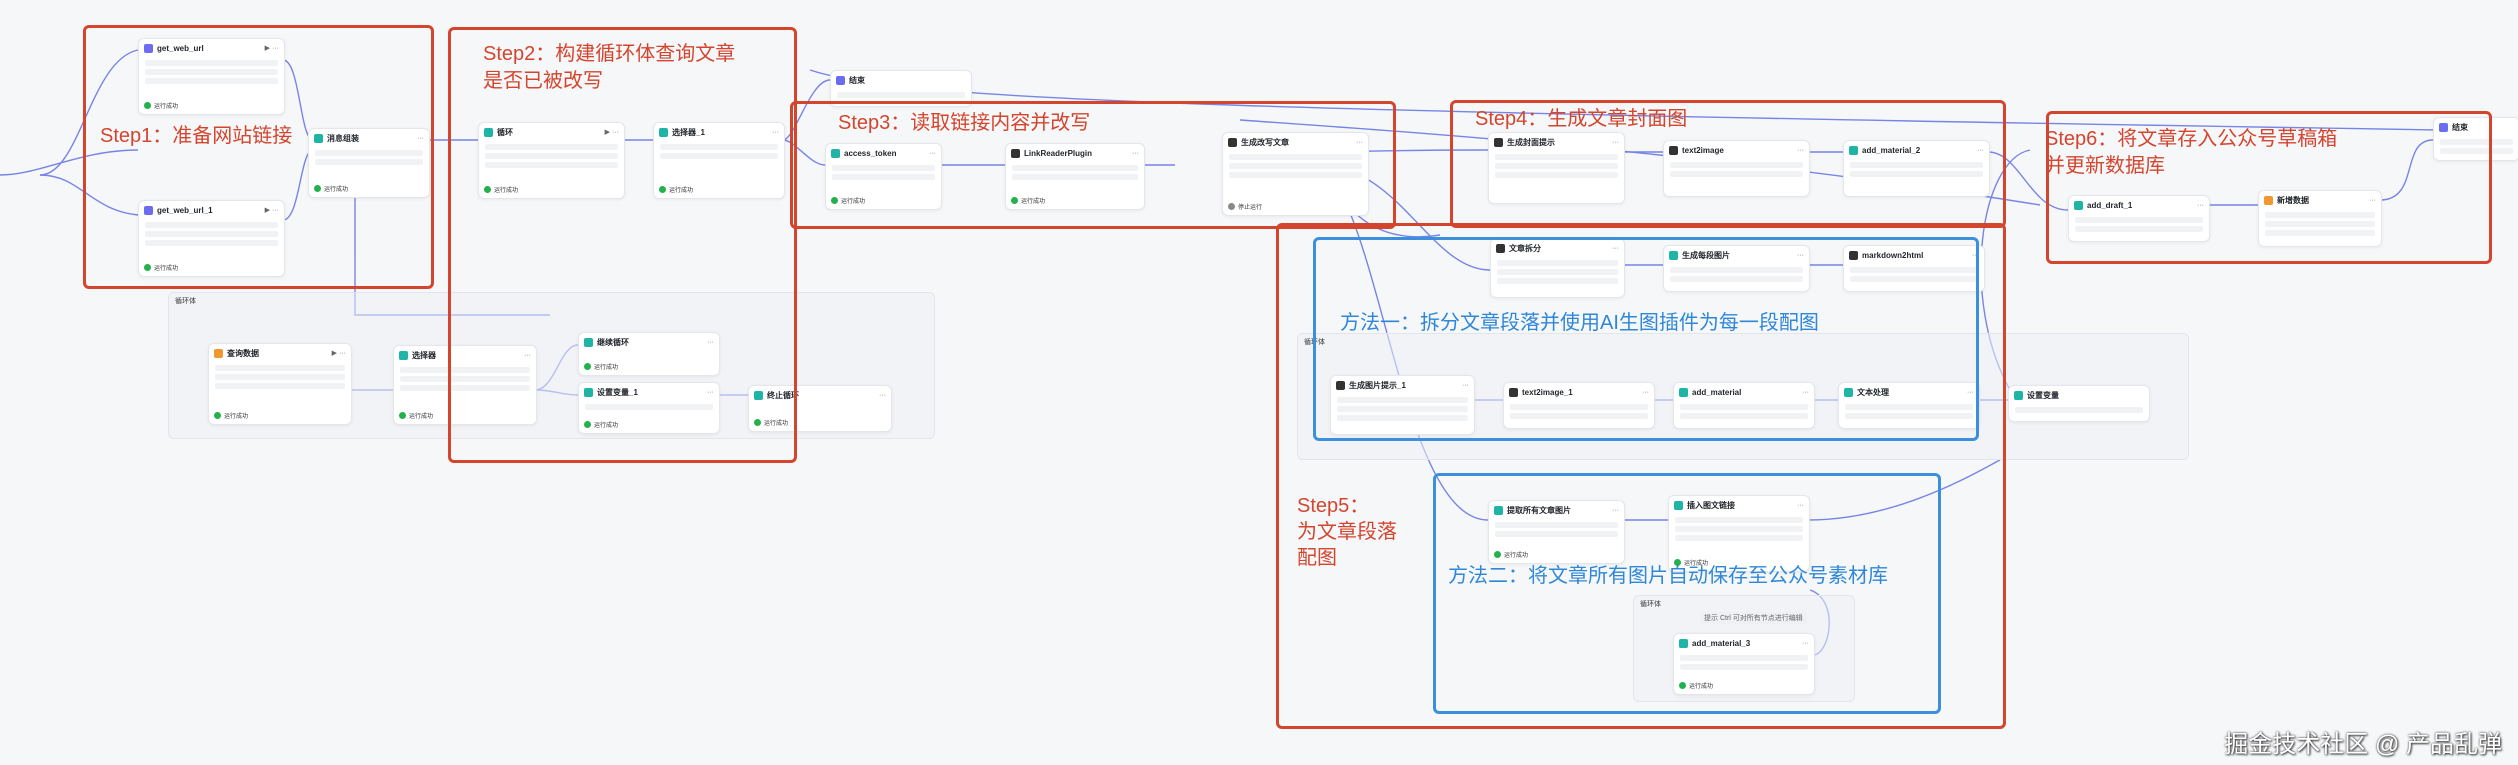  I want to click on end-icon, so click(840, 80).